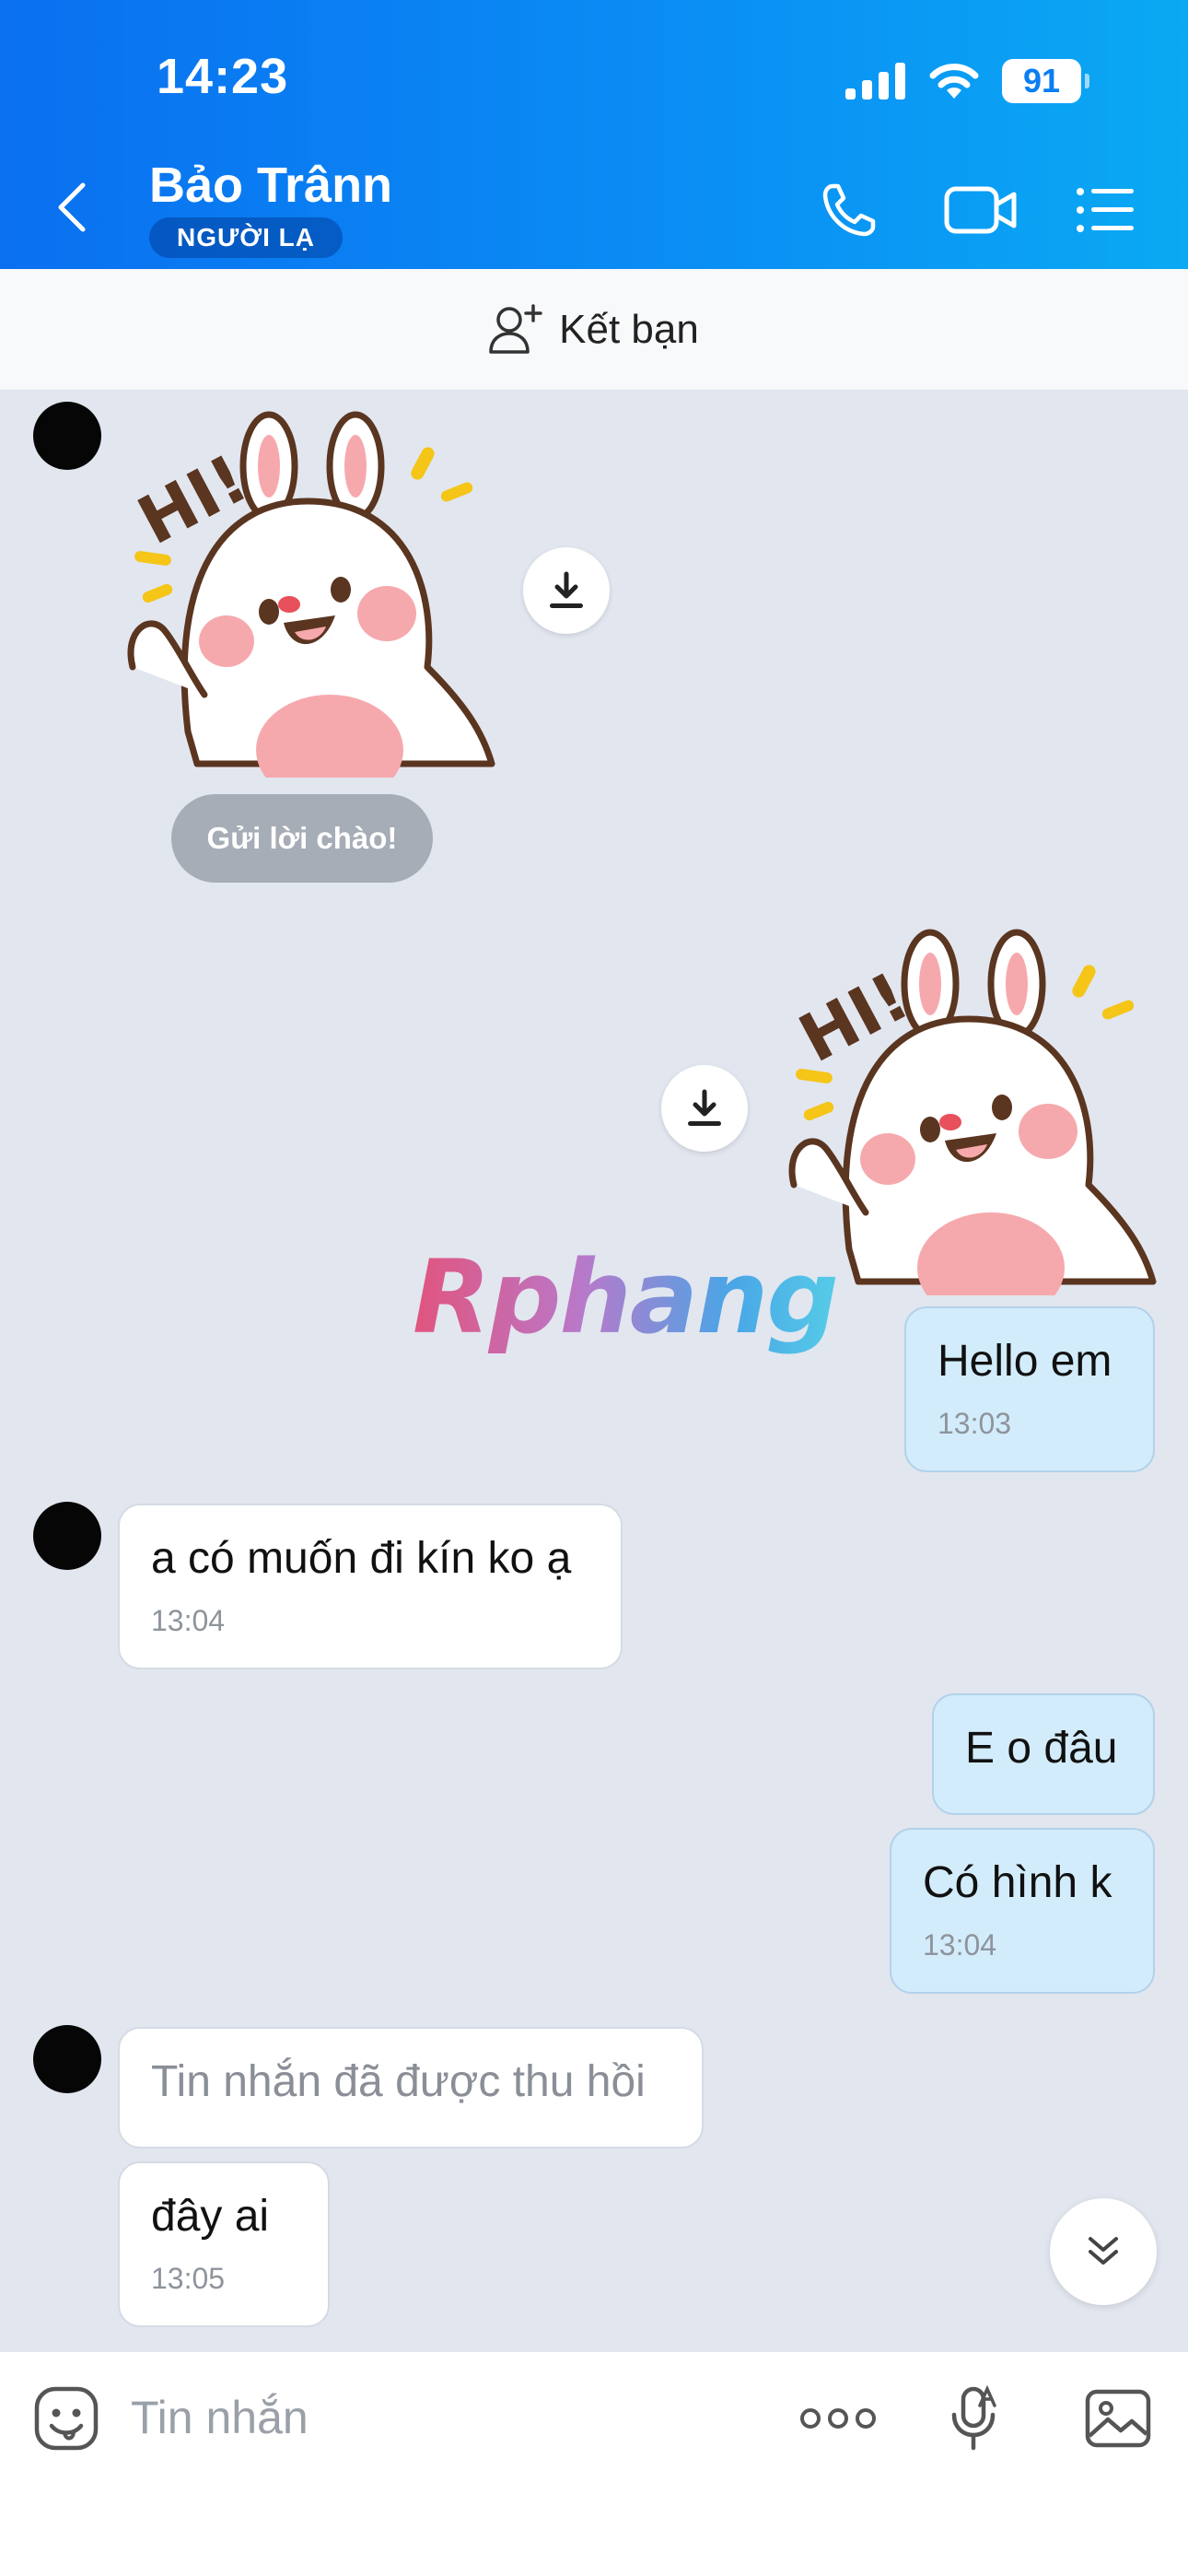  I want to click on stranger-badge: NGƯỜI LẠ, so click(246, 237).